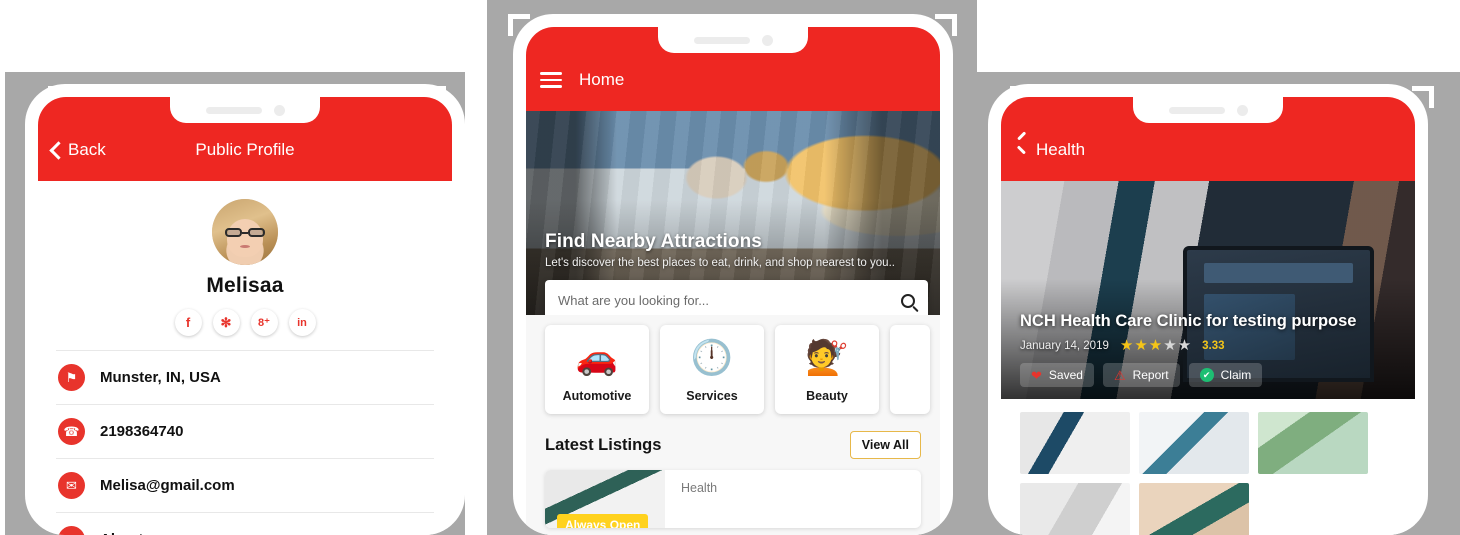 The height and width of the screenshot is (535, 1460). Describe the element at coordinates (87, 149) in the screenshot. I see `back-button-label: Back` at that location.